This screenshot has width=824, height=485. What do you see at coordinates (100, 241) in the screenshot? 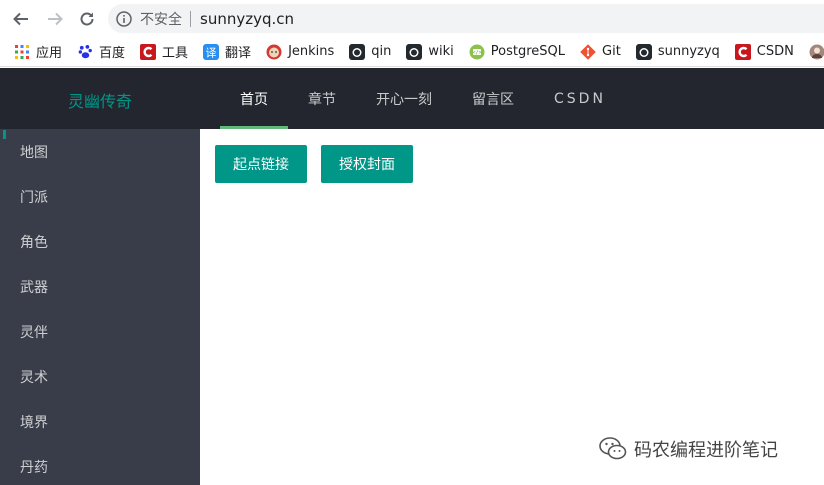
I see `sidebar-item-character: 角色` at bounding box center [100, 241].